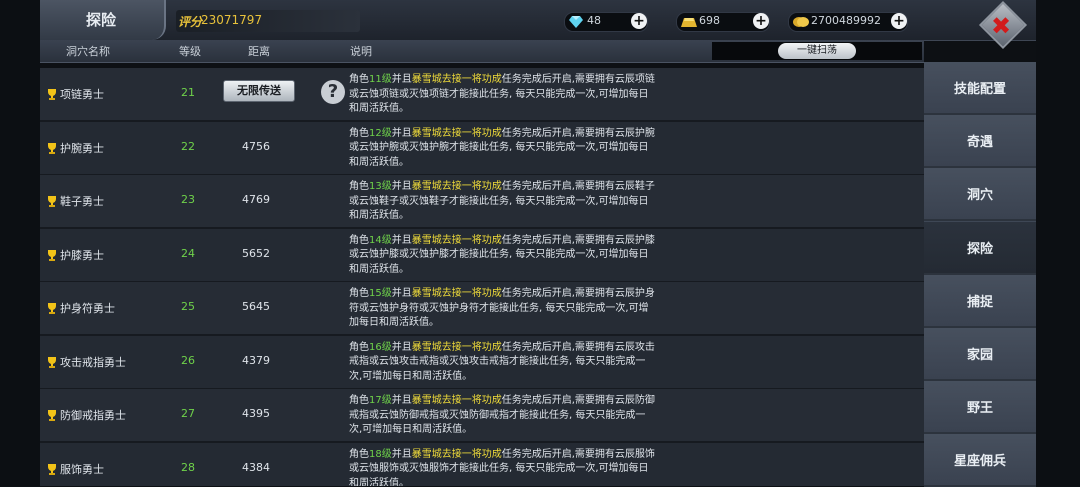 This screenshot has width=1080, height=487. What do you see at coordinates (188, 467) in the screenshot?
I see `row-level: 28` at bounding box center [188, 467].